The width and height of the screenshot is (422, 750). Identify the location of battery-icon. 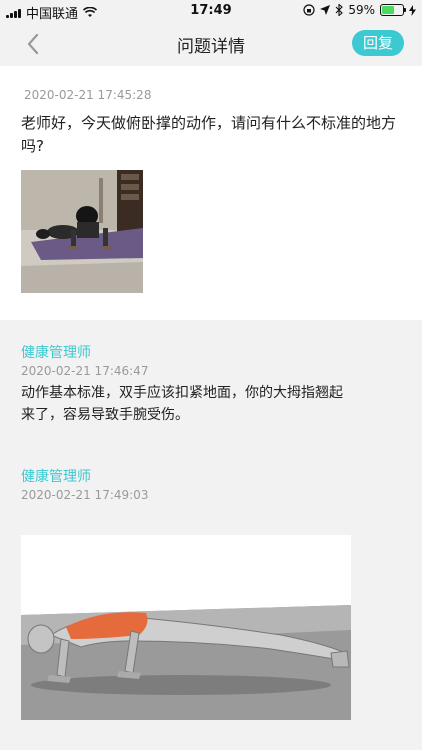
(393, 10).